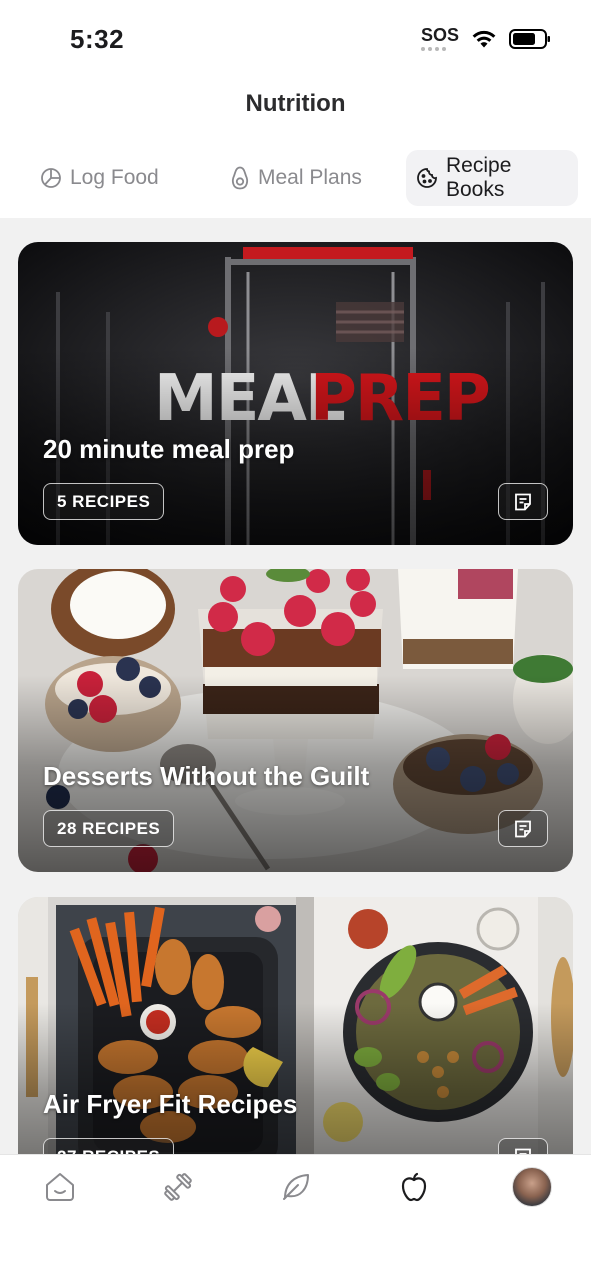 The width and height of the screenshot is (591, 1280). Describe the element at coordinates (206, 776) in the screenshot. I see `recipe-book-title: Desserts Without the Guilt` at that location.